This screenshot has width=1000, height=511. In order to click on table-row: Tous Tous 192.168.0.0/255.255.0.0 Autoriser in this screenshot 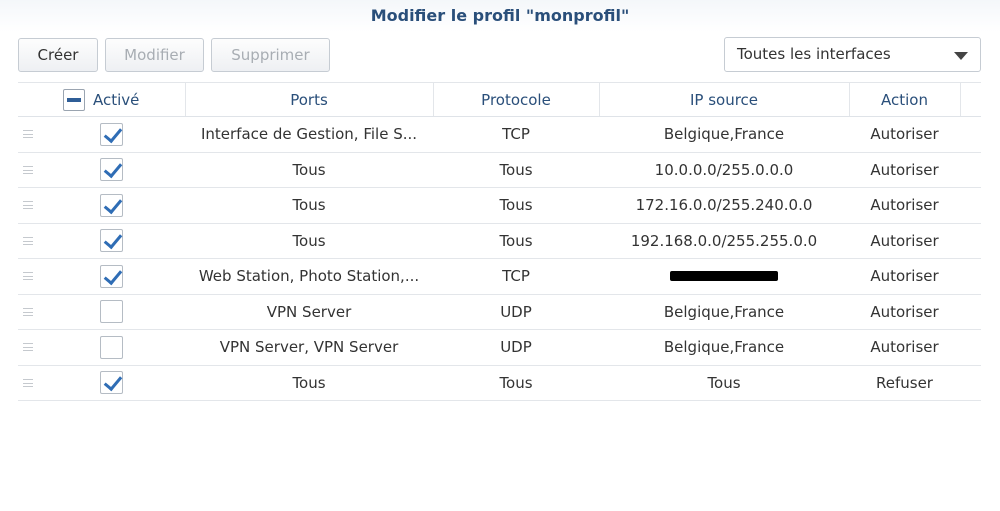, I will do `click(499, 241)`.